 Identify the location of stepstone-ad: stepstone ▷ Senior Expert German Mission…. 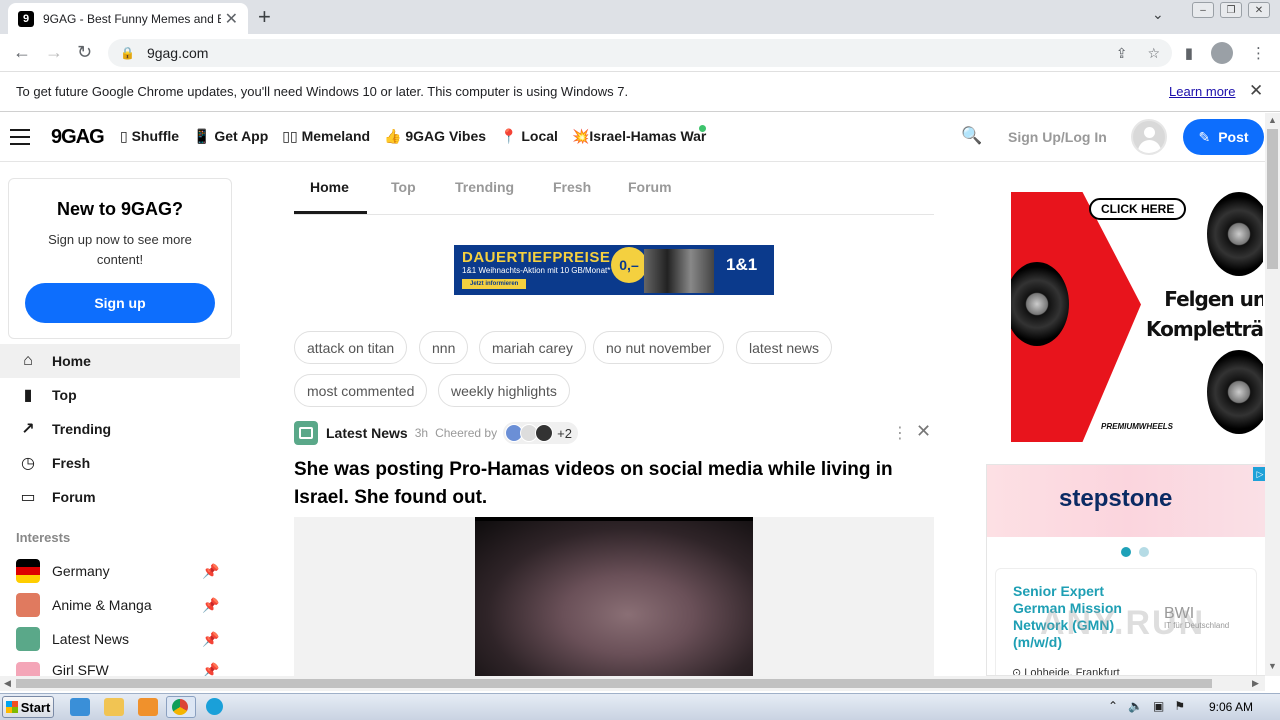
(1126, 570).